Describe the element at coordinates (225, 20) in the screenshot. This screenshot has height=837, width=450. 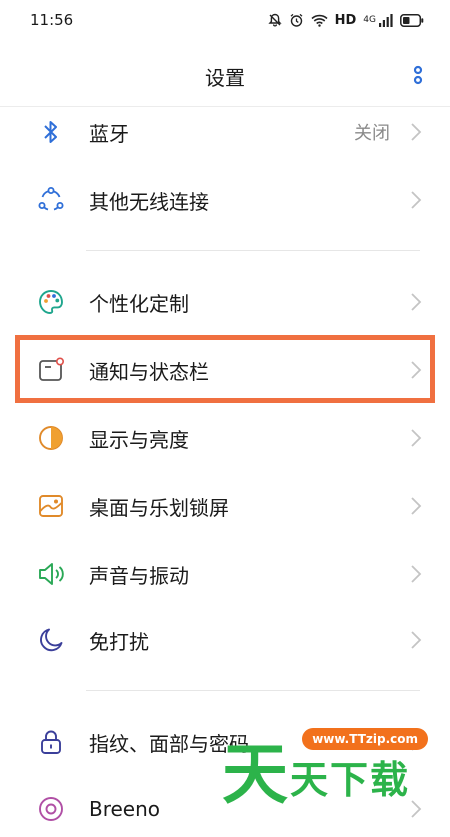
I see `status-bar: 11:56 HD 4G` at that location.